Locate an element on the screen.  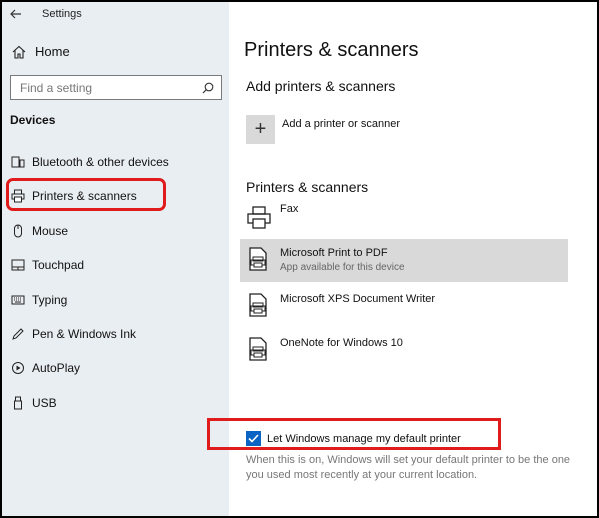
search-box is located at coordinates (116, 87).